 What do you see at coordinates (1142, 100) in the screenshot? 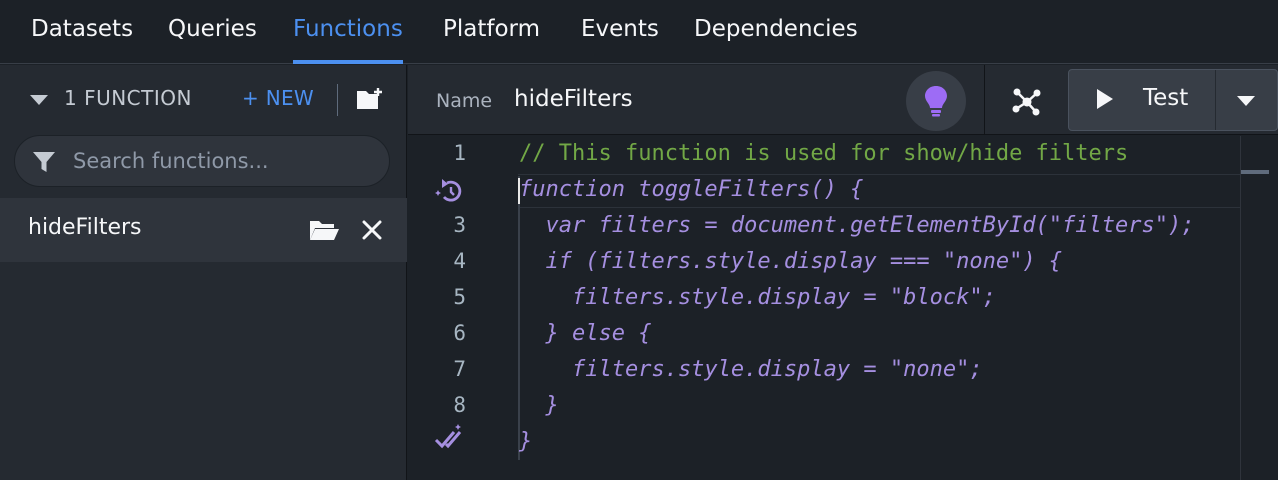
I see `test-button: Test` at bounding box center [1142, 100].